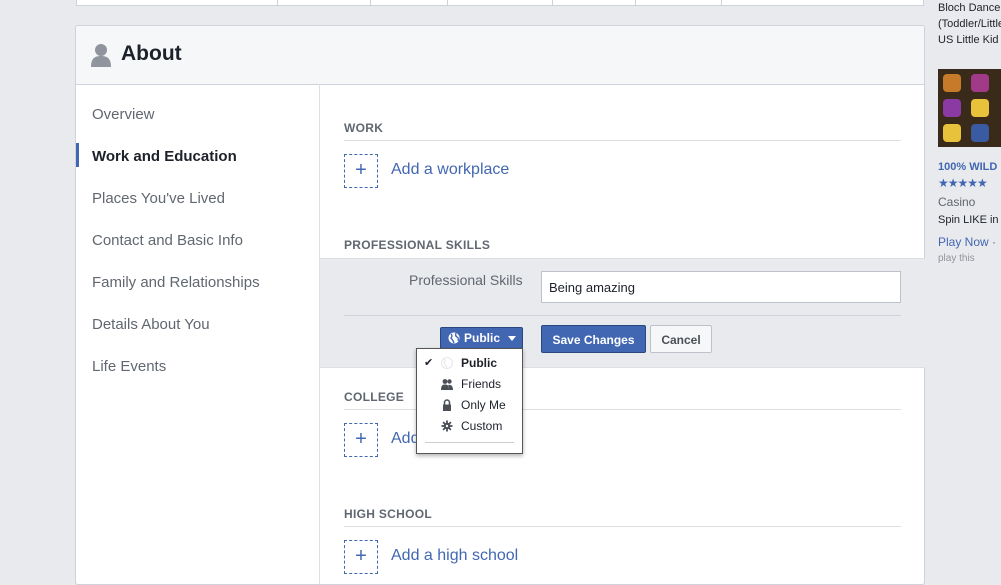  Describe the element at coordinates (479, 363) in the screenshot. I see `privacy-option-label: Public` at that location.